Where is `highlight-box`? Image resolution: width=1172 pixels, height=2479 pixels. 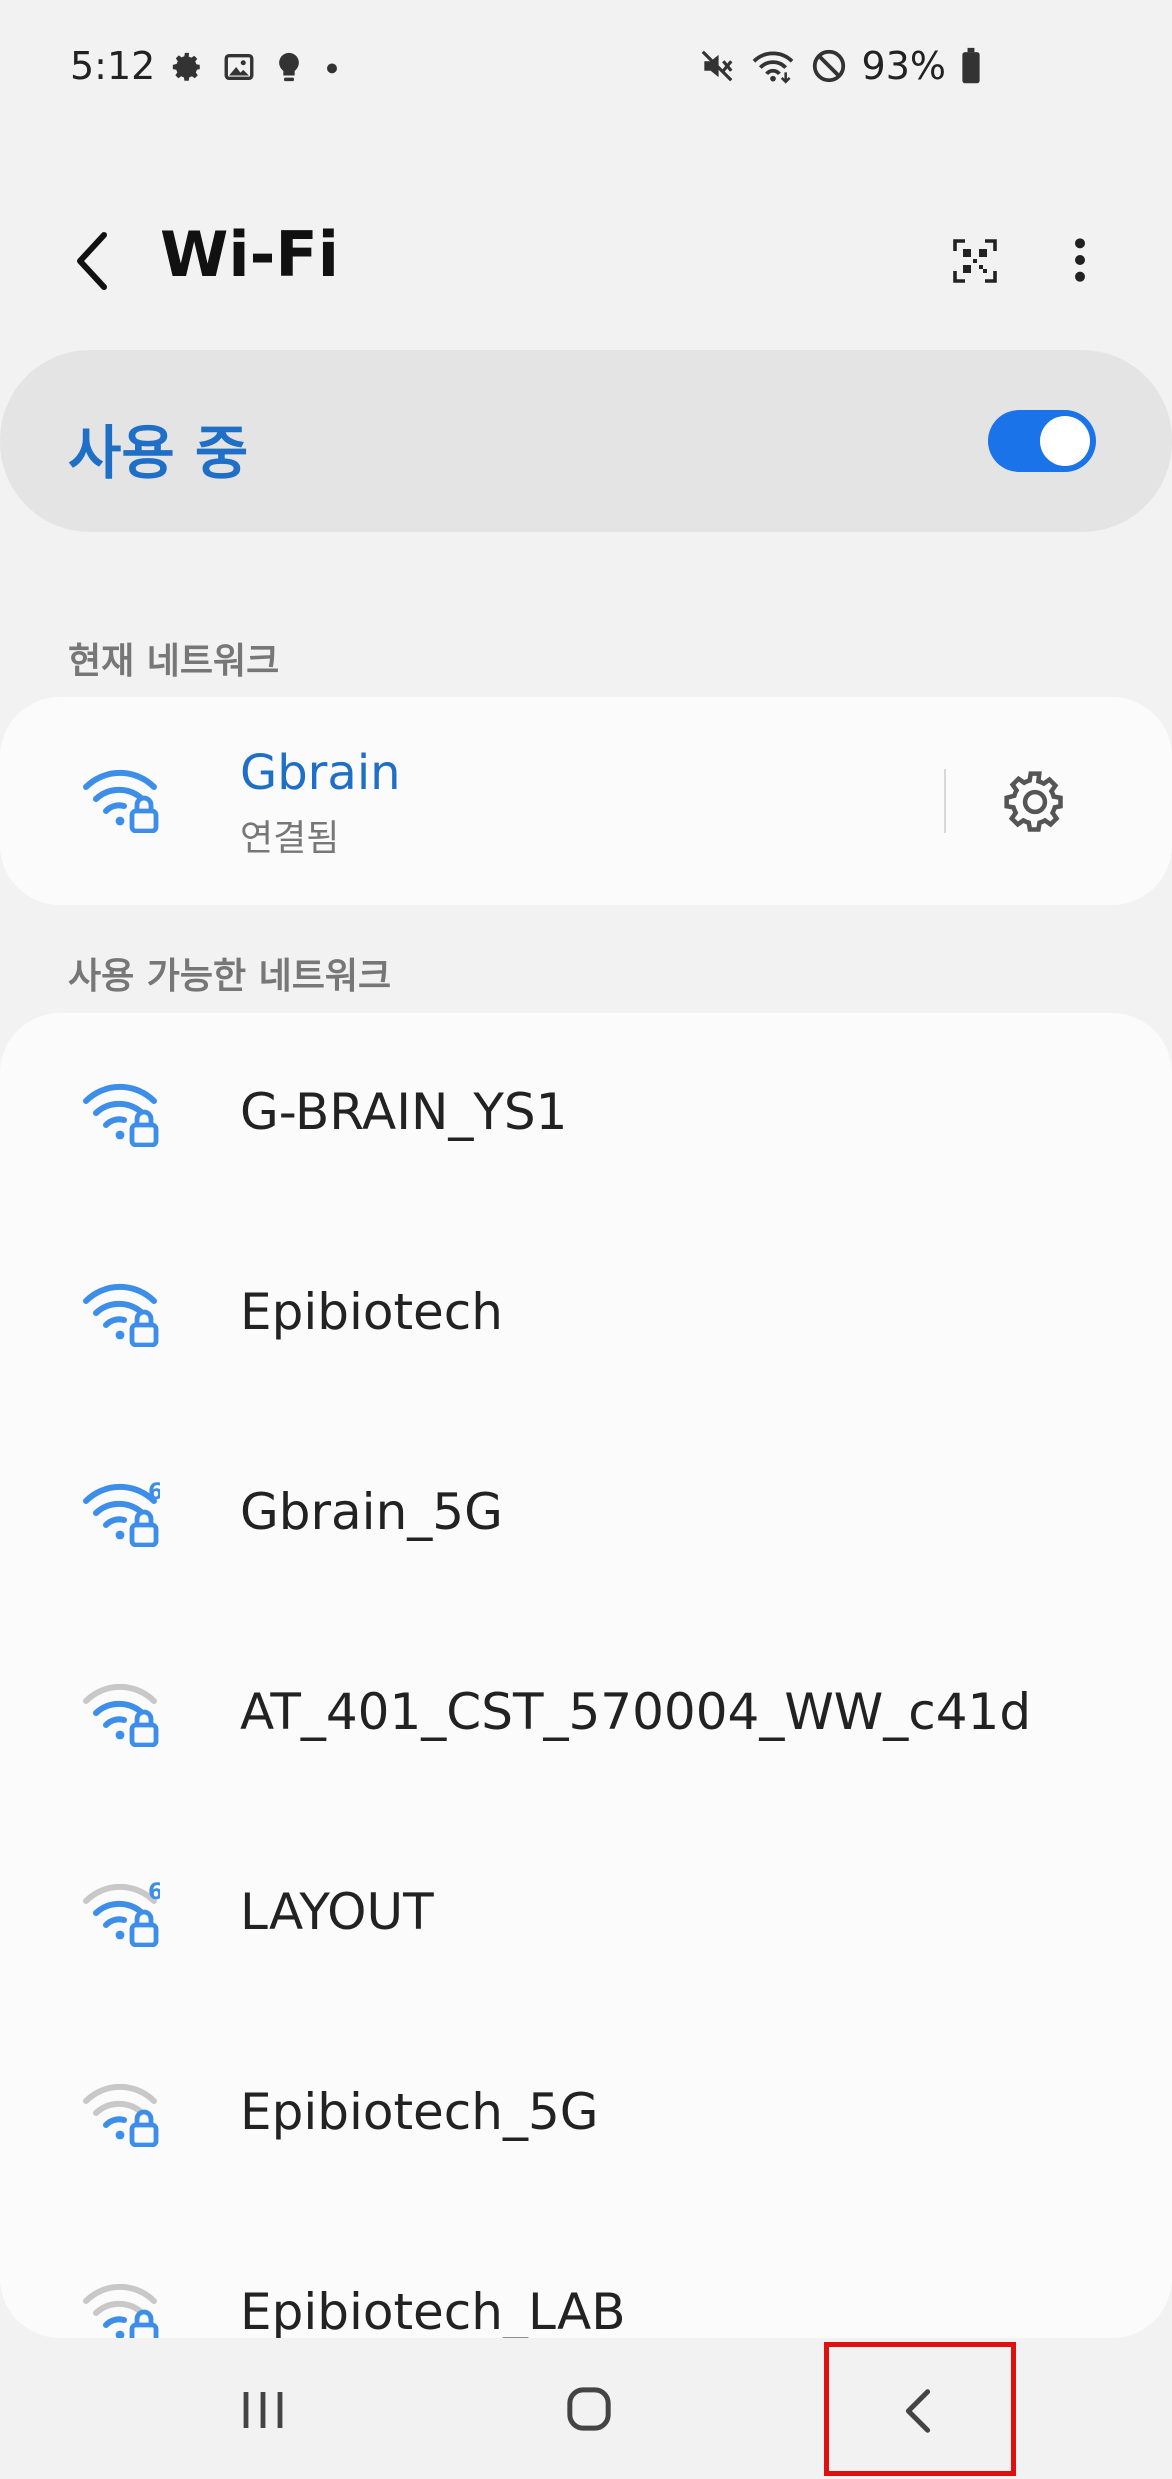 highlight-box is located at coordinates (920, 2409).